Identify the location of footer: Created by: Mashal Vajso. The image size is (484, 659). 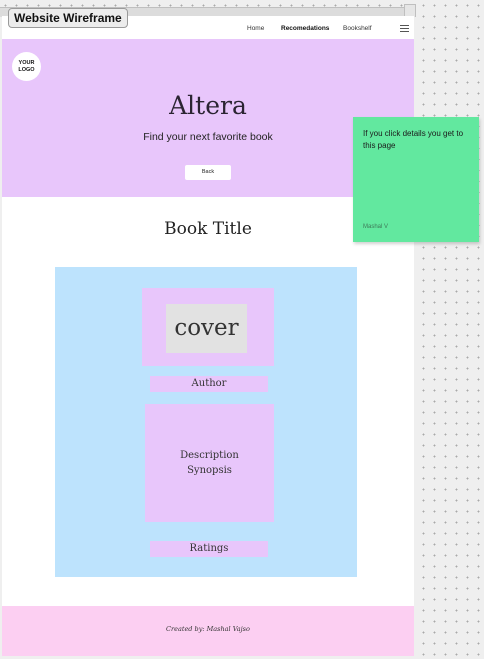
(208, 631).